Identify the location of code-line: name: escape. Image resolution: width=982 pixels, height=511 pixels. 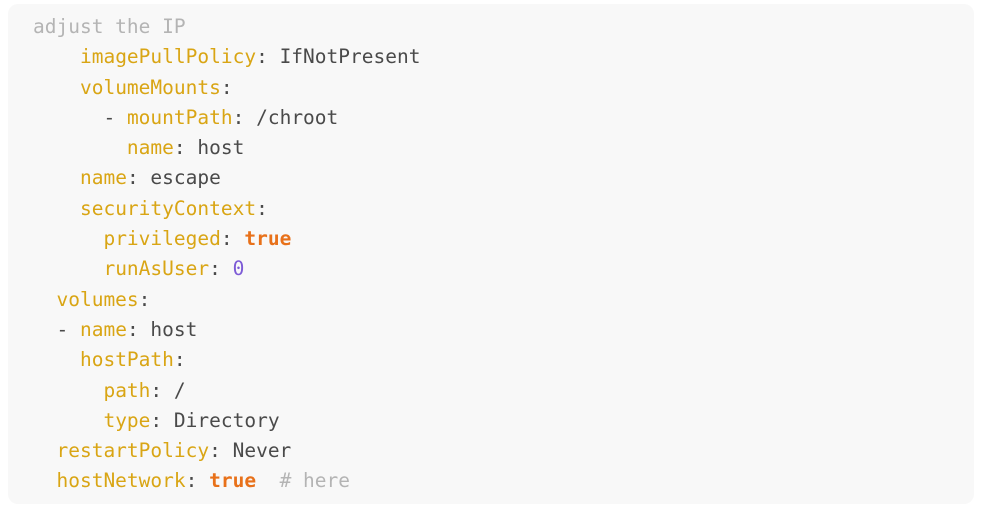
(503, 178).